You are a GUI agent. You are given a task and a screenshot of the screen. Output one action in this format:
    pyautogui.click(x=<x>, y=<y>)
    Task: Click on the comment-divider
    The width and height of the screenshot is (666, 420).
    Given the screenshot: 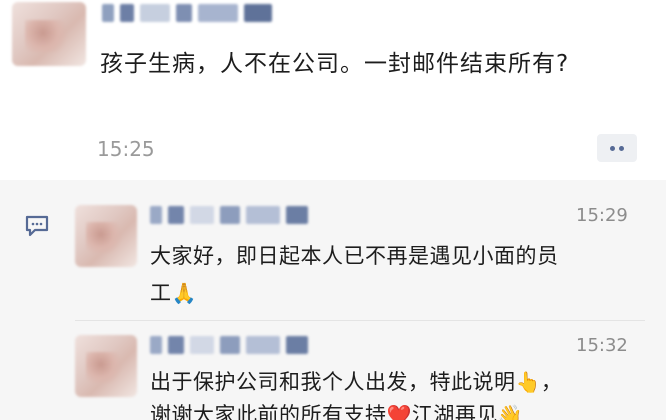 What is the action you would take?
    pyautogui.click(x=360, y=320)
    